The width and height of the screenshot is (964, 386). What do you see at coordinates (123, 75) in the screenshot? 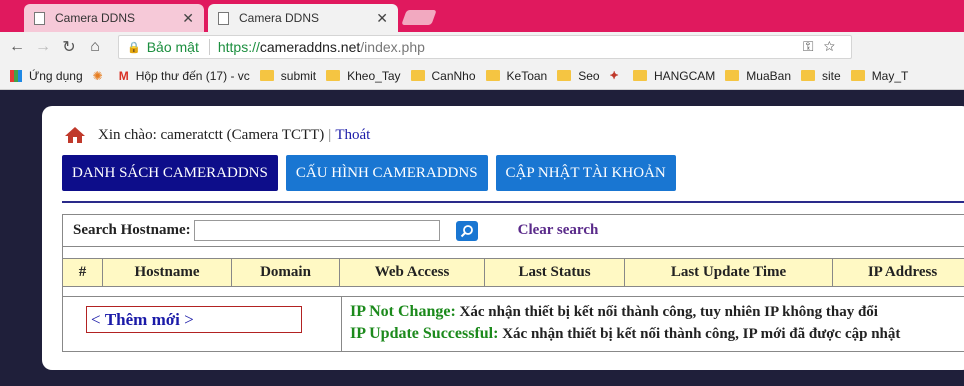
I see `gmail-icon: M` at bounding box center [123, 75].